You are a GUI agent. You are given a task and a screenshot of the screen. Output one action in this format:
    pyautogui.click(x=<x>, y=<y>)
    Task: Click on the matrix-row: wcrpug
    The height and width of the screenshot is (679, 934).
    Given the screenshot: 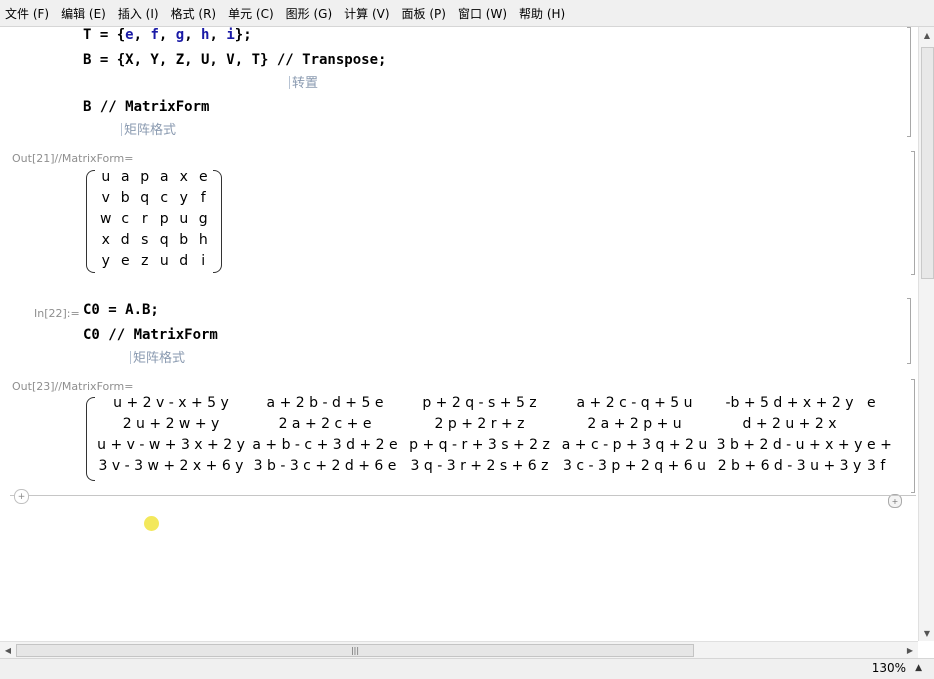 What is the action you would take?
    pyautogui.click(x=154, y=221)
    